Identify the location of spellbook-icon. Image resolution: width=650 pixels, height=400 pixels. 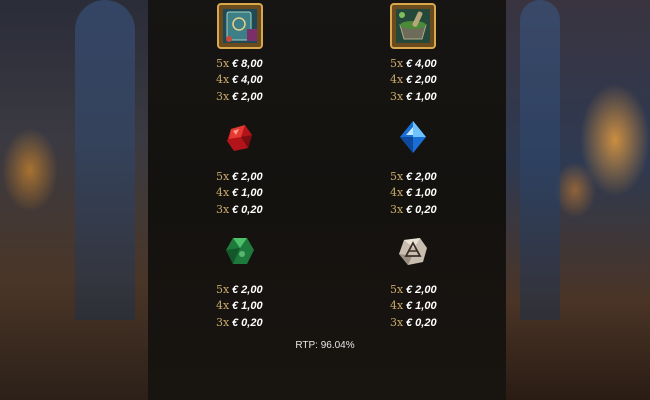
(240, 26).